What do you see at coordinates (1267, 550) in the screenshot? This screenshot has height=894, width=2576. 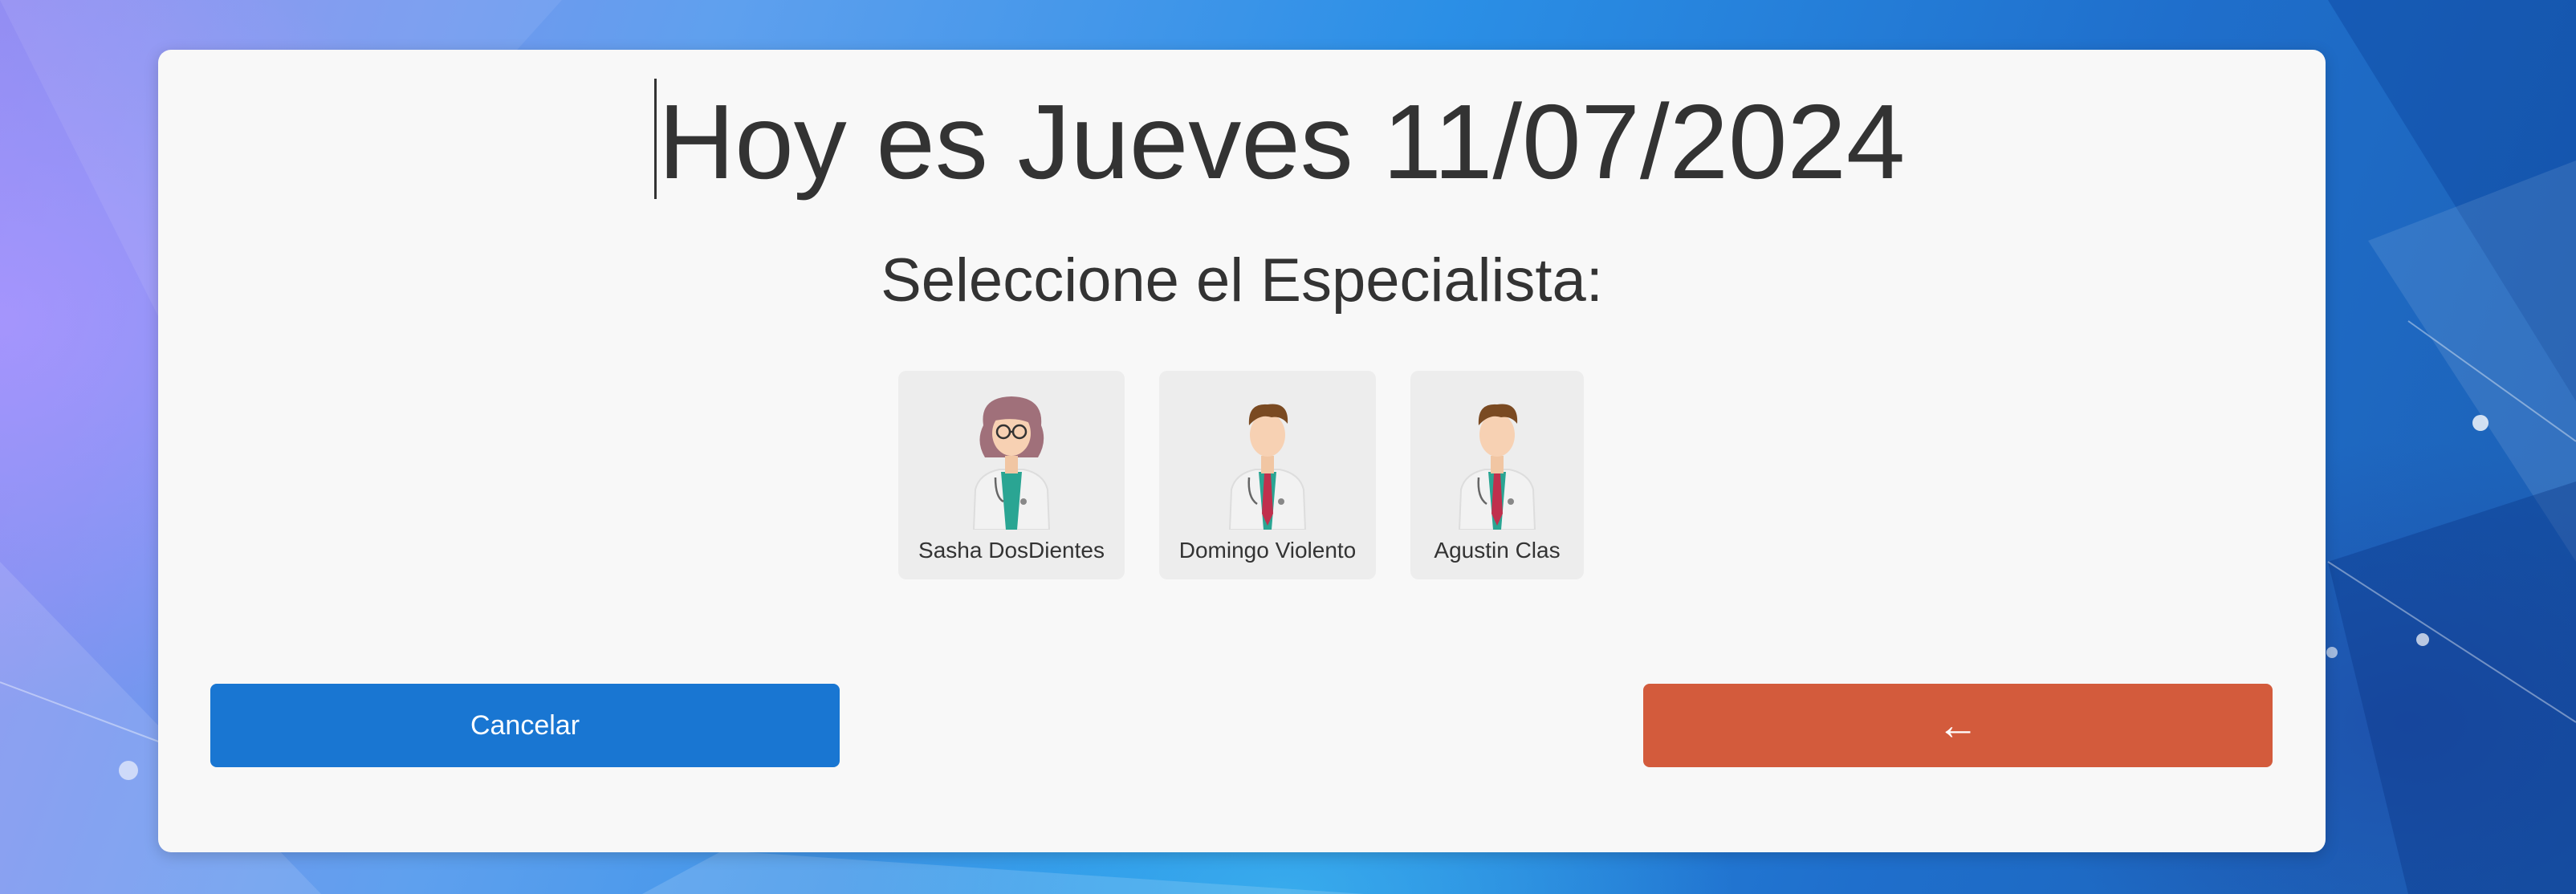 I see `specialist-name: Domingo Violento` at bounding box center [1267, 550].